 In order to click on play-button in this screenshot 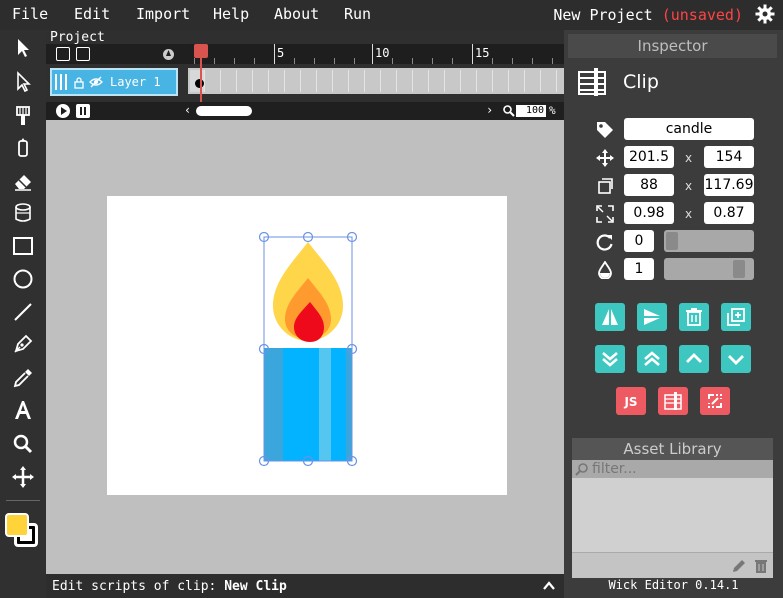, I will do `click(63, 111)`.